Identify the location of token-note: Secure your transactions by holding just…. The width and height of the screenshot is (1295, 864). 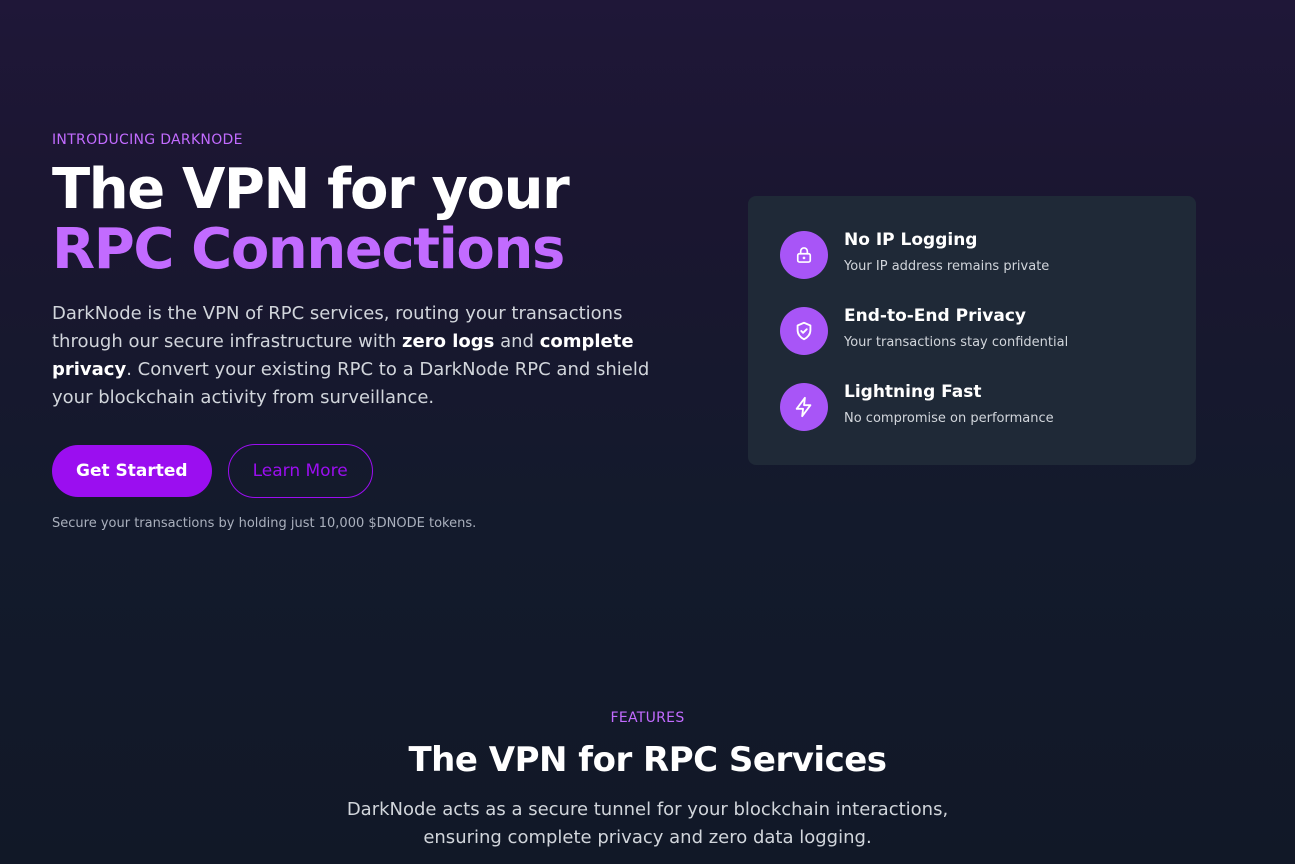
(264, 523).